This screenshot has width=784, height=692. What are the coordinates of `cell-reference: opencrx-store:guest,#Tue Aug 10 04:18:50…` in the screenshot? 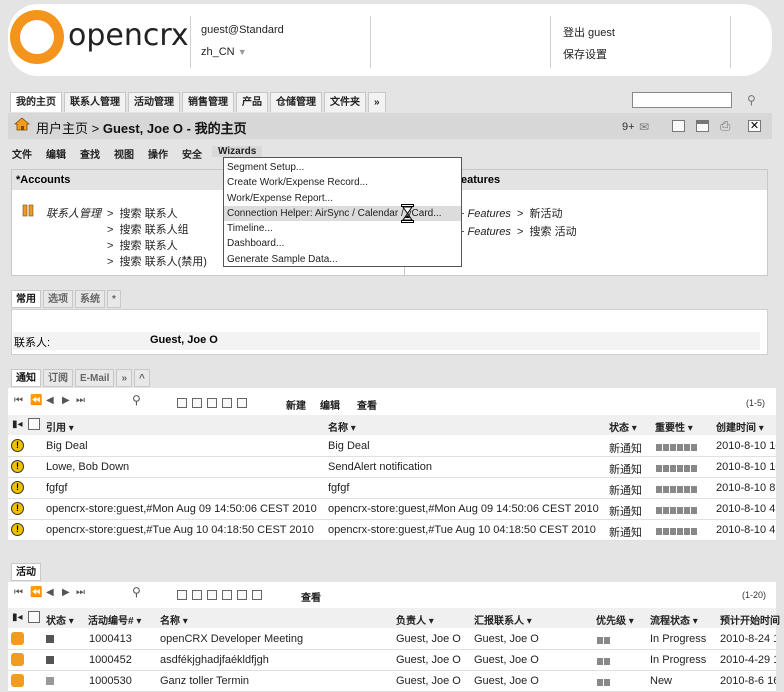 It's located at (185, 530).